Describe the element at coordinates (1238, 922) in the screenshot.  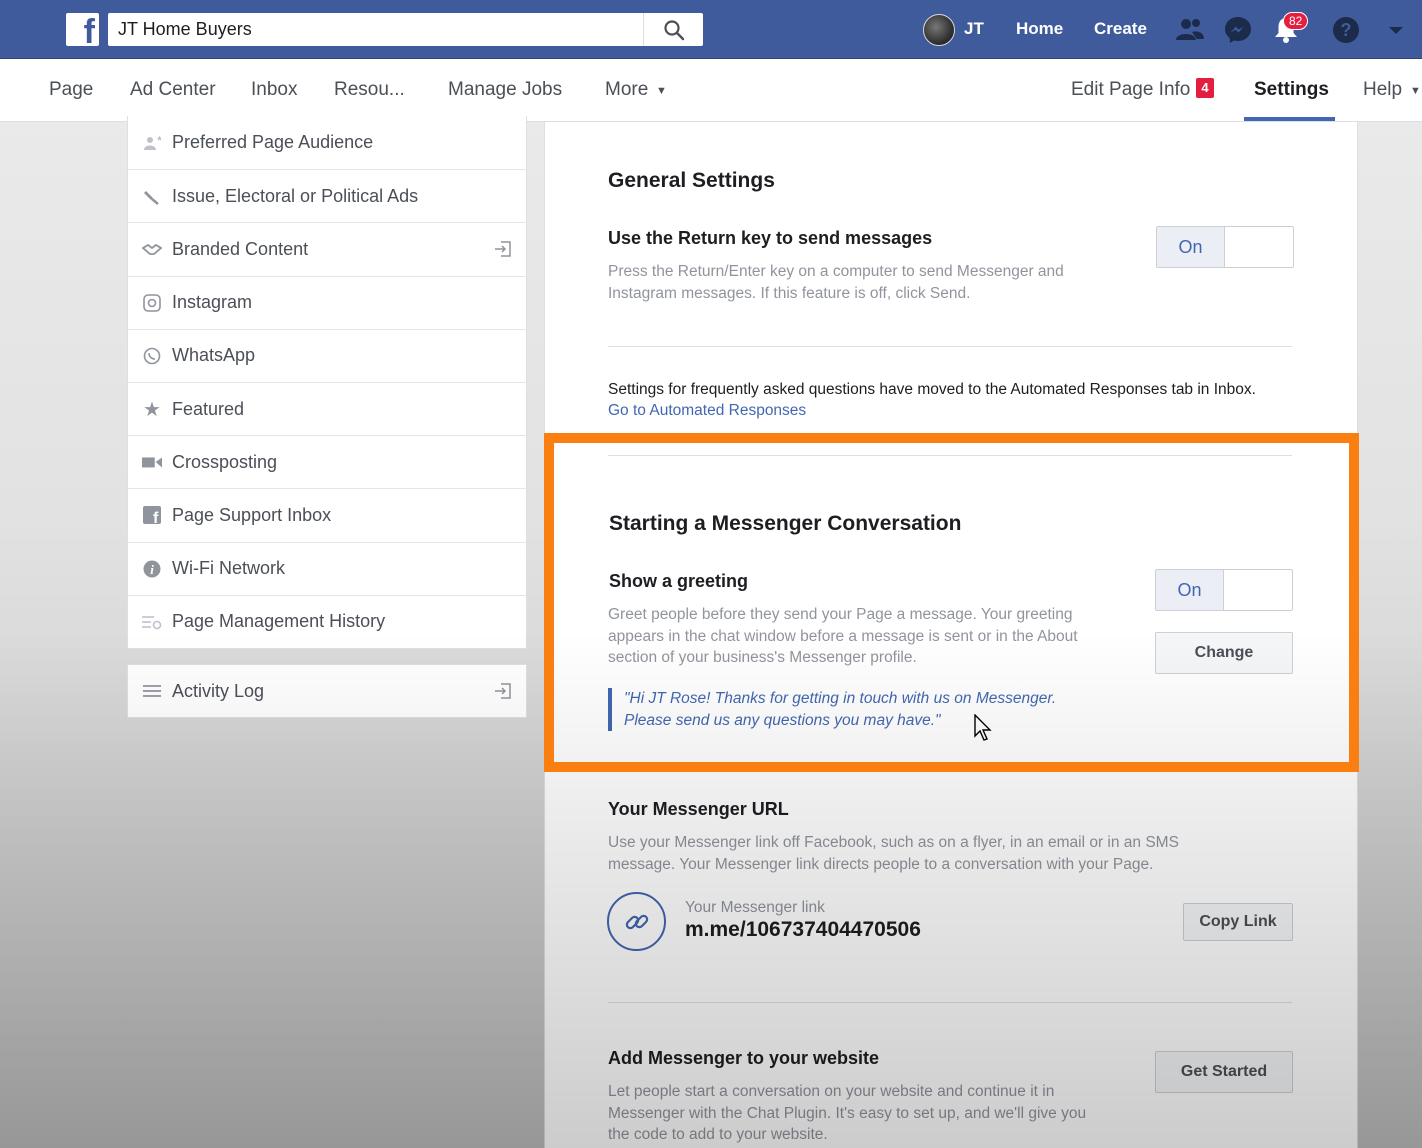
I see `copy-link-button: Copy Link` at that location.